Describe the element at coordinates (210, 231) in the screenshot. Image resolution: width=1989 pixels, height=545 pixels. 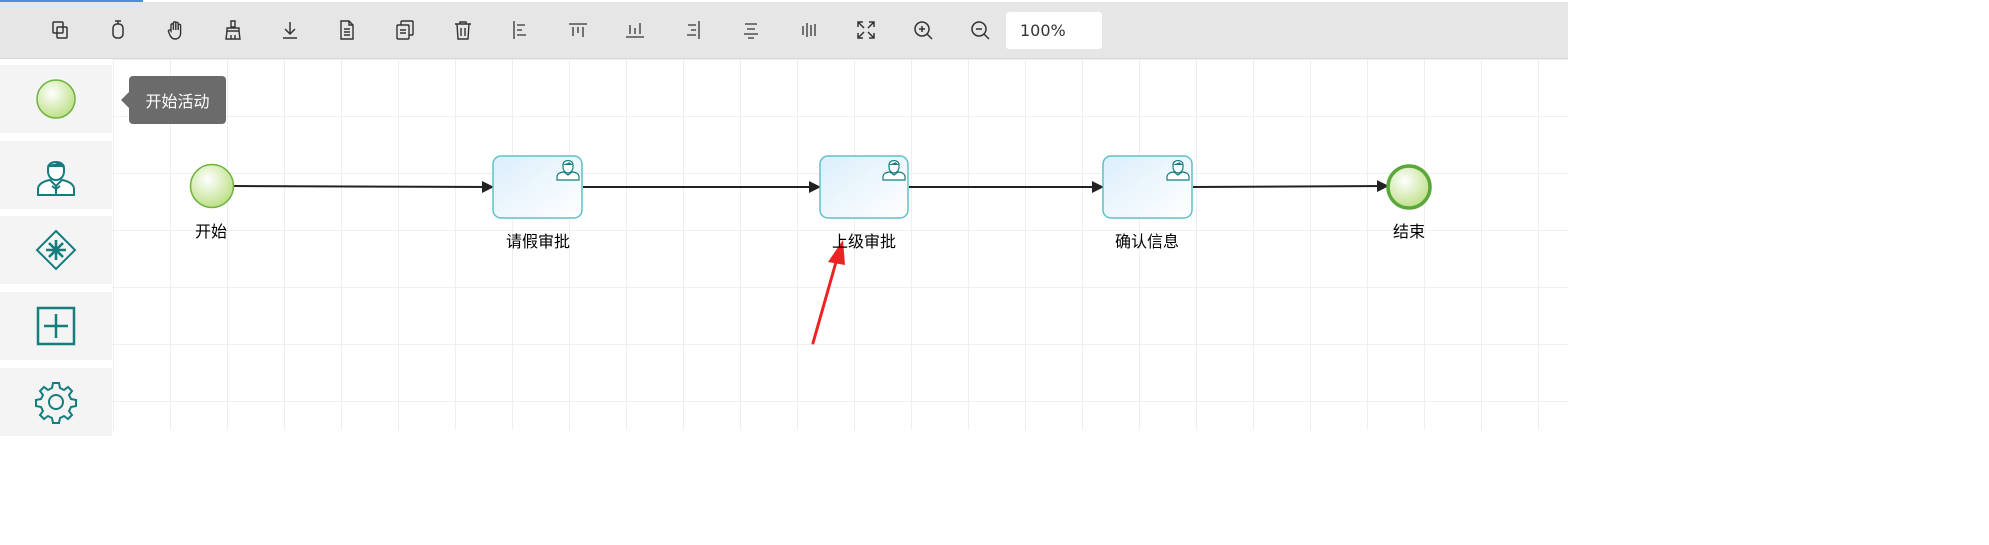
I see `start-event-label: 开始` at that location.